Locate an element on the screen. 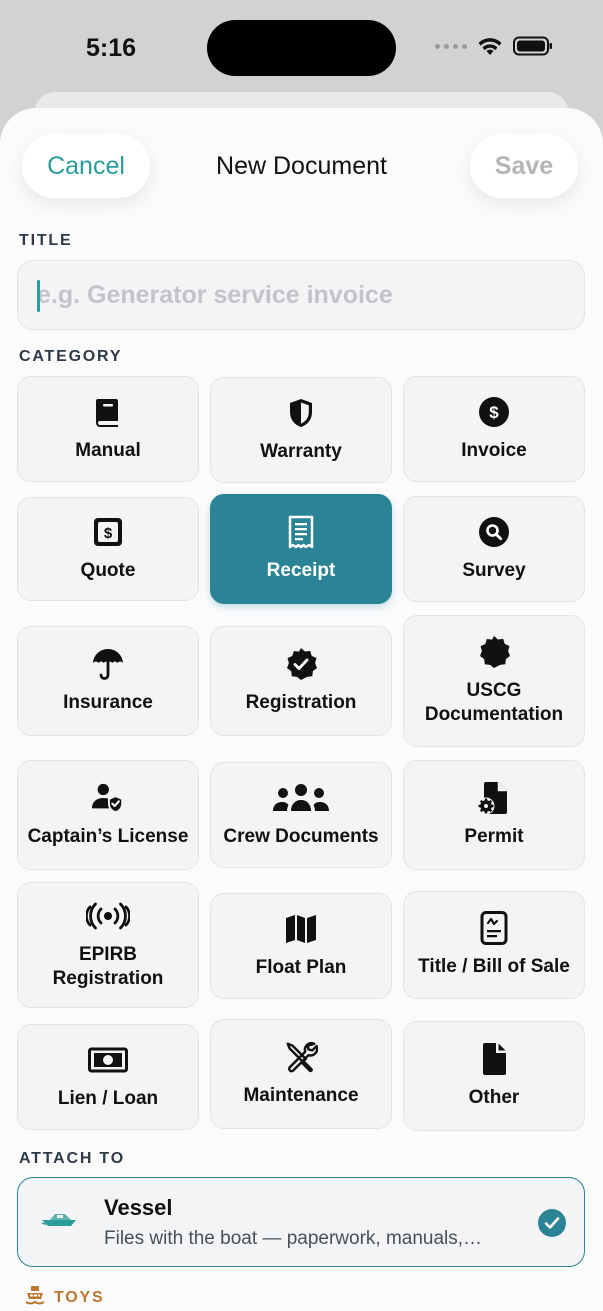 This screenshot has width=603, height=1311. category-warranty: Warranty is located at coordinates (301, 430).